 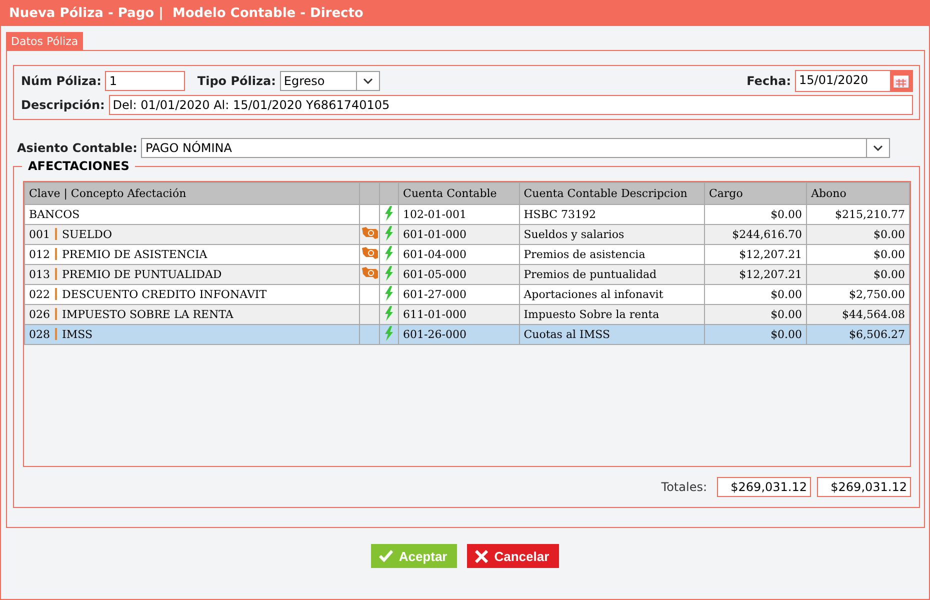 I want to click on field-label: Núm Póliza:, so click(x=61, y=81).